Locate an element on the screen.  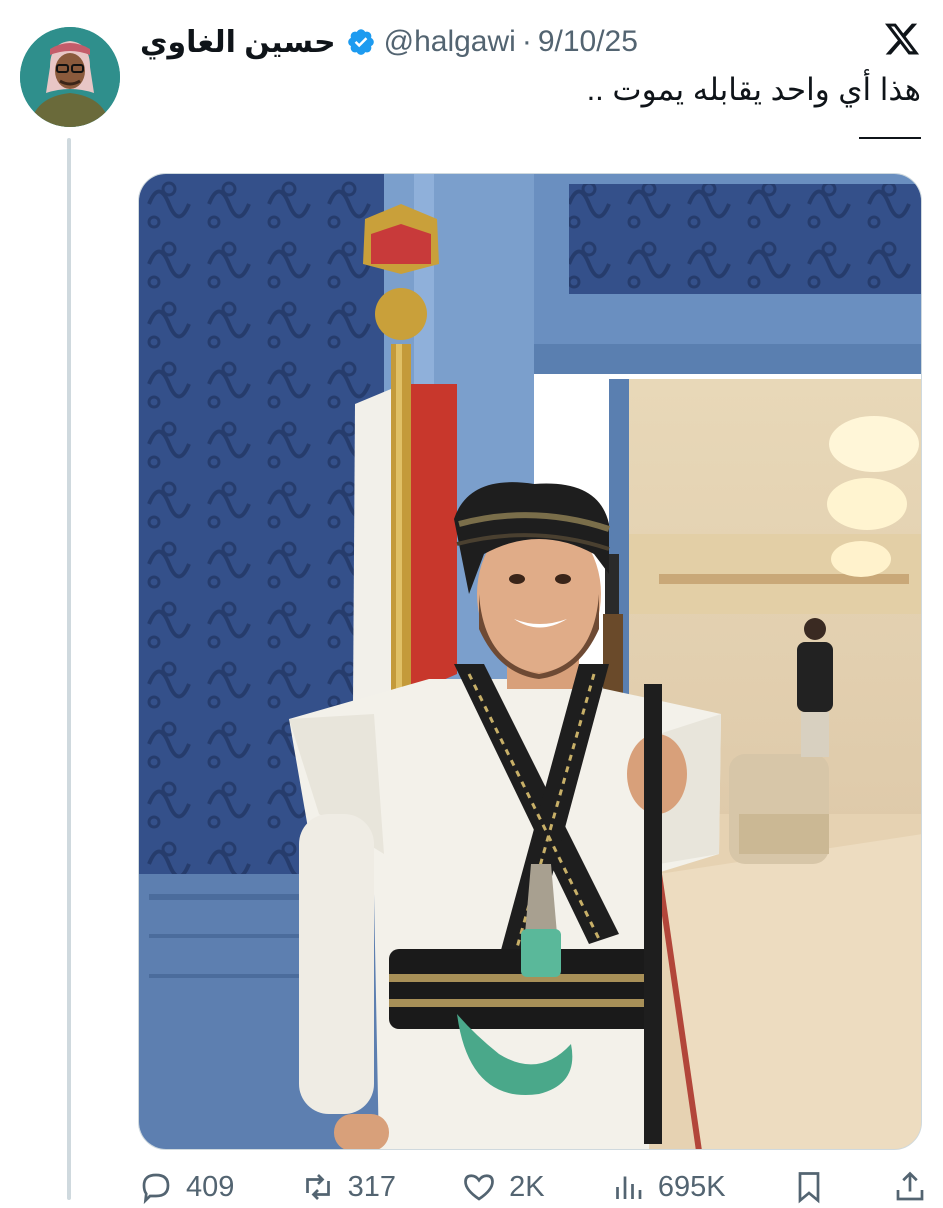
avatar-image is located at coordinates (70, 77).